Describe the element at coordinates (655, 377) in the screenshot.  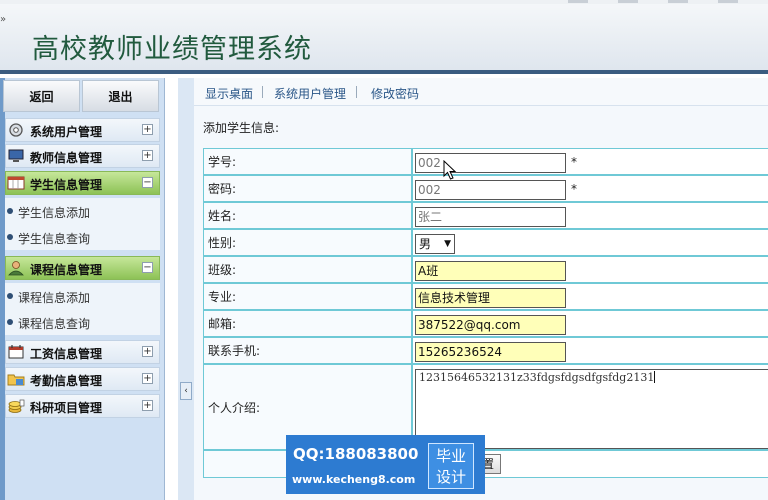
I see `text-caret` at that location.